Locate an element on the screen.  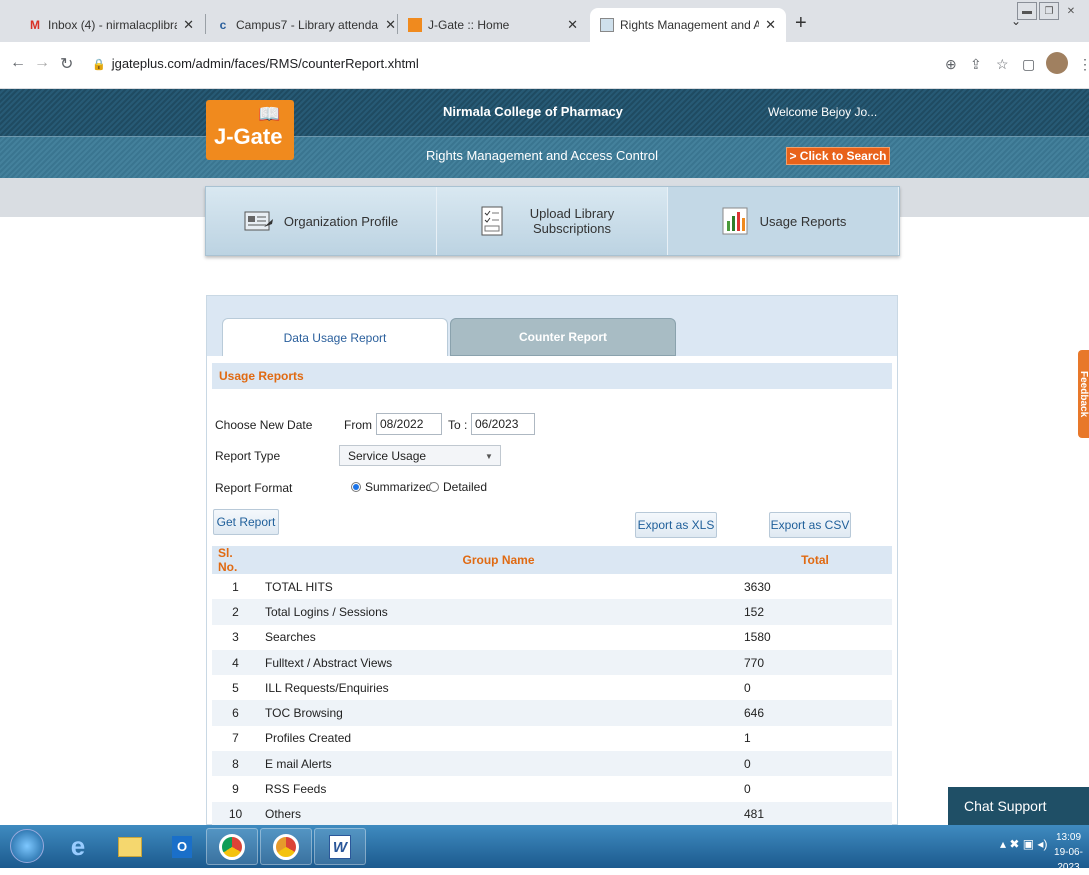
format-detailed-radio: Detailed is located at coordinates (458, 487).